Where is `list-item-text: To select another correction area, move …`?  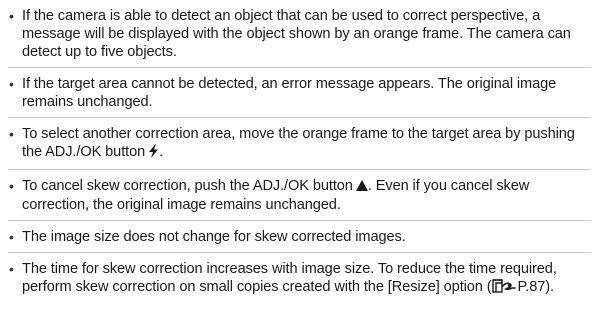
list-item-text: To select another correction area, move … is located at coordinates (298, 143).